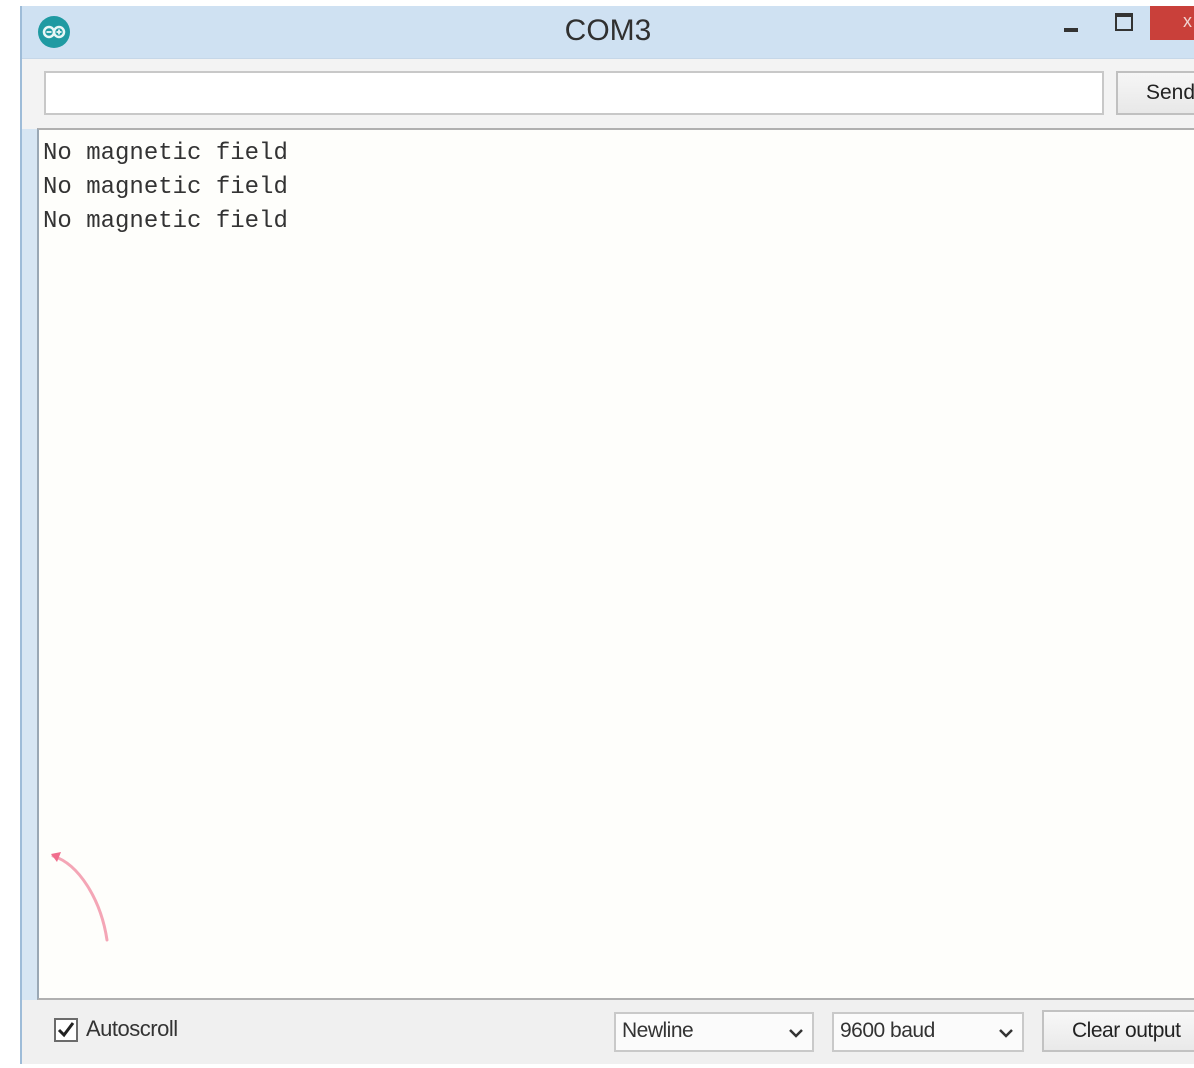  I want to click on line-ending-select: Newline, so click(714, 1032).